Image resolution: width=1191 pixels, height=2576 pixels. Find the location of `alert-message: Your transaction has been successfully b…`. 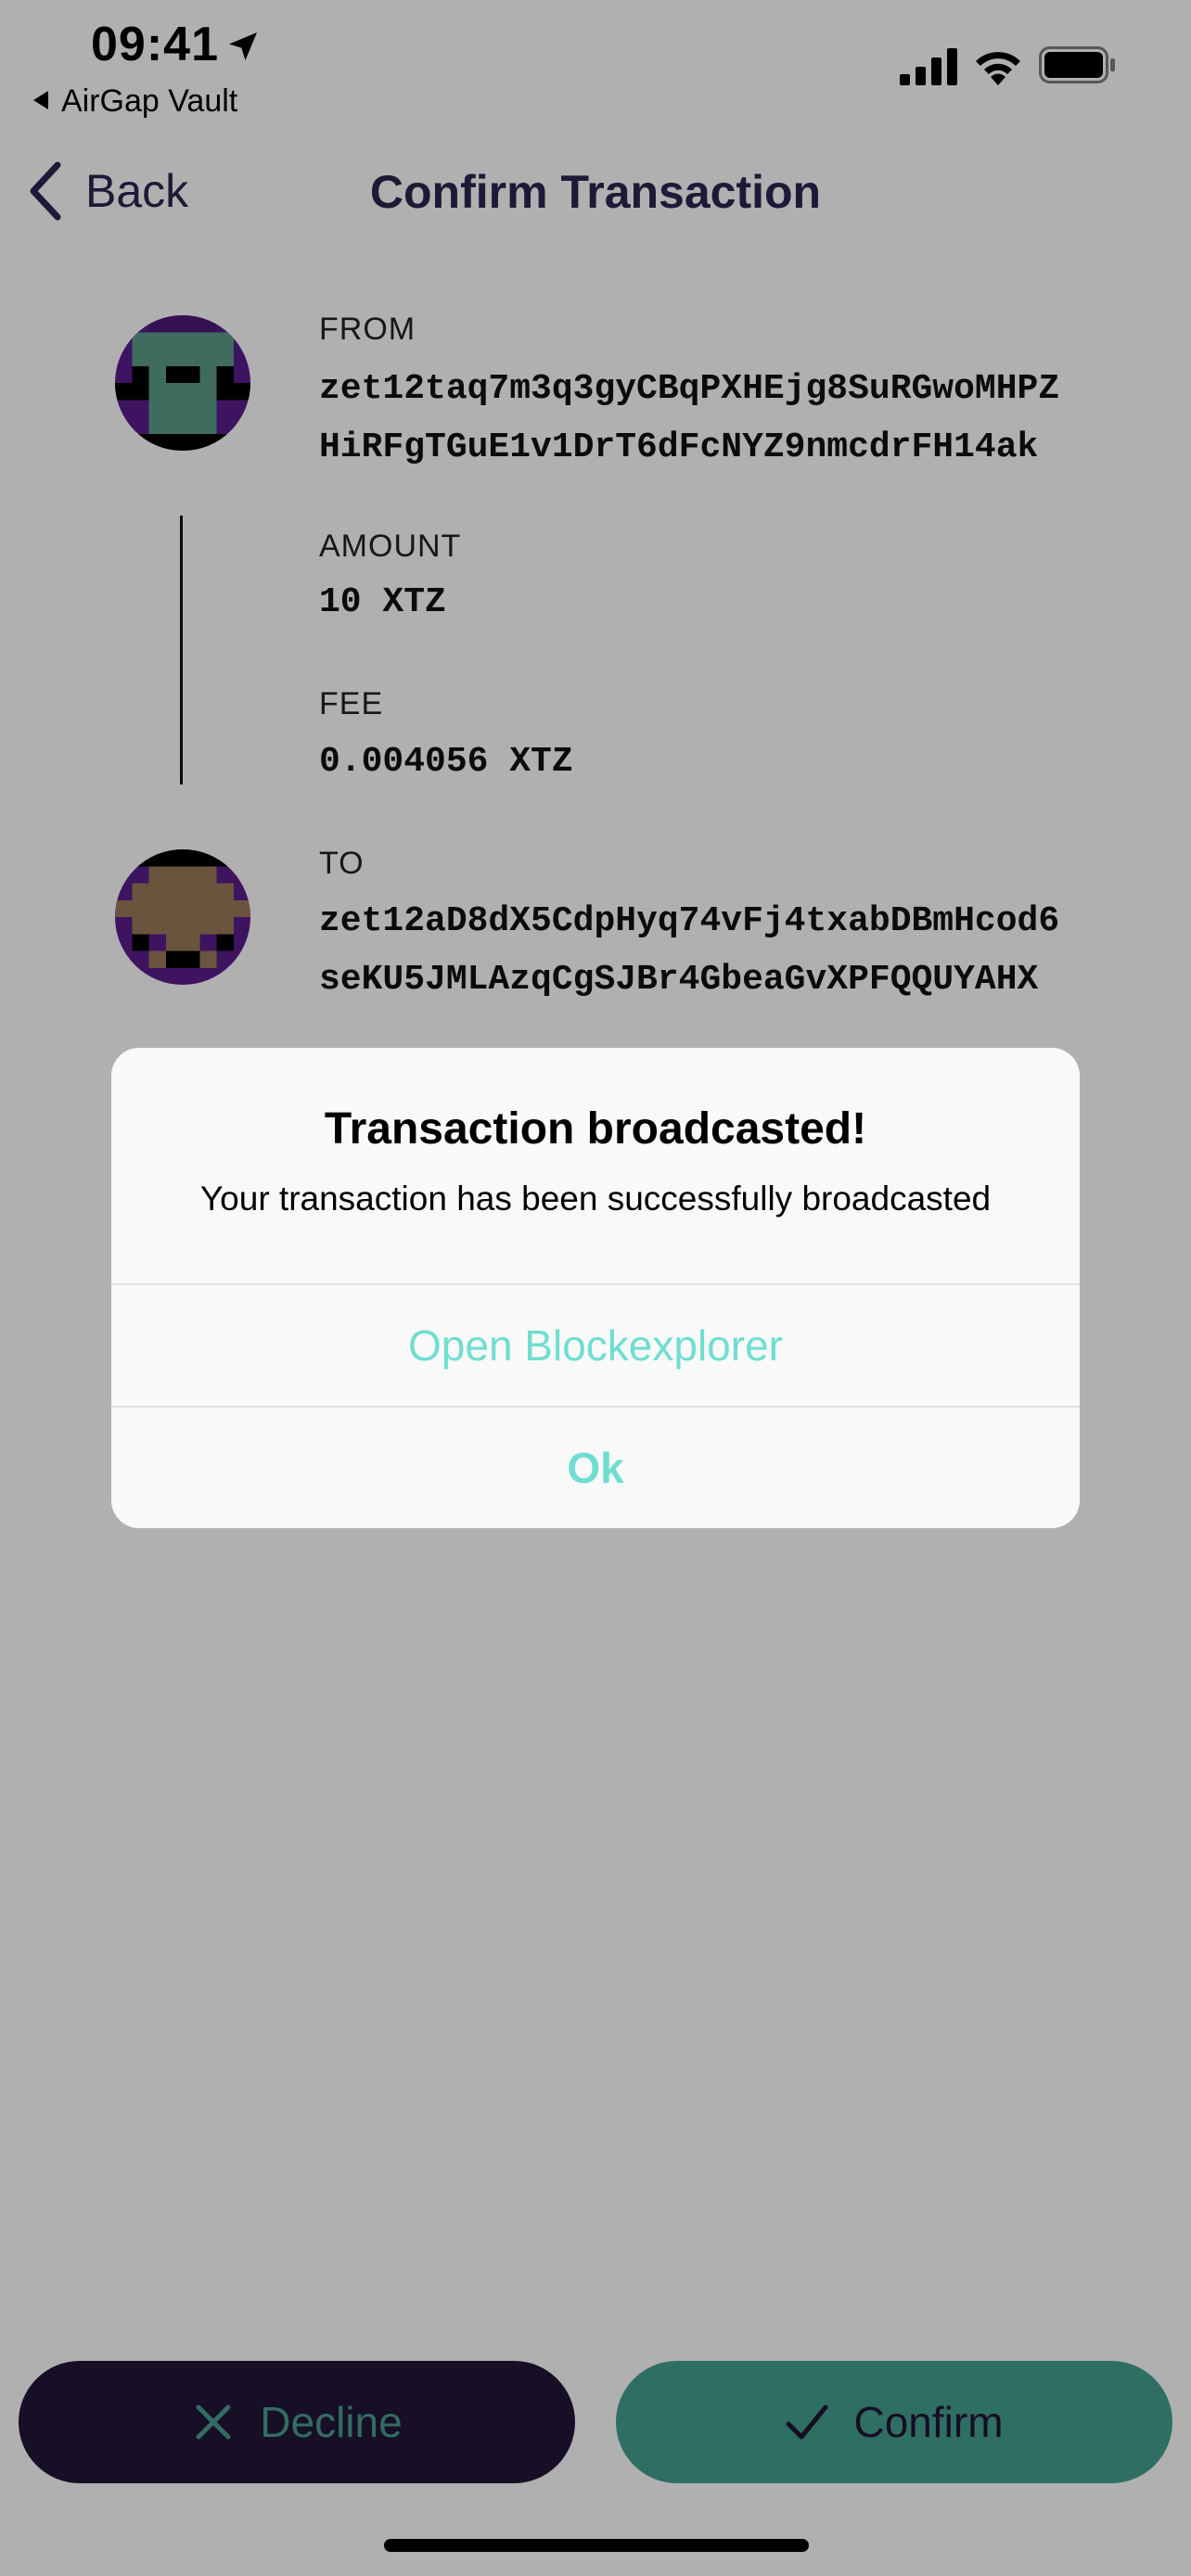

alert-message: Your transaction has been successfully b… is located at coordinates (595, 1199).